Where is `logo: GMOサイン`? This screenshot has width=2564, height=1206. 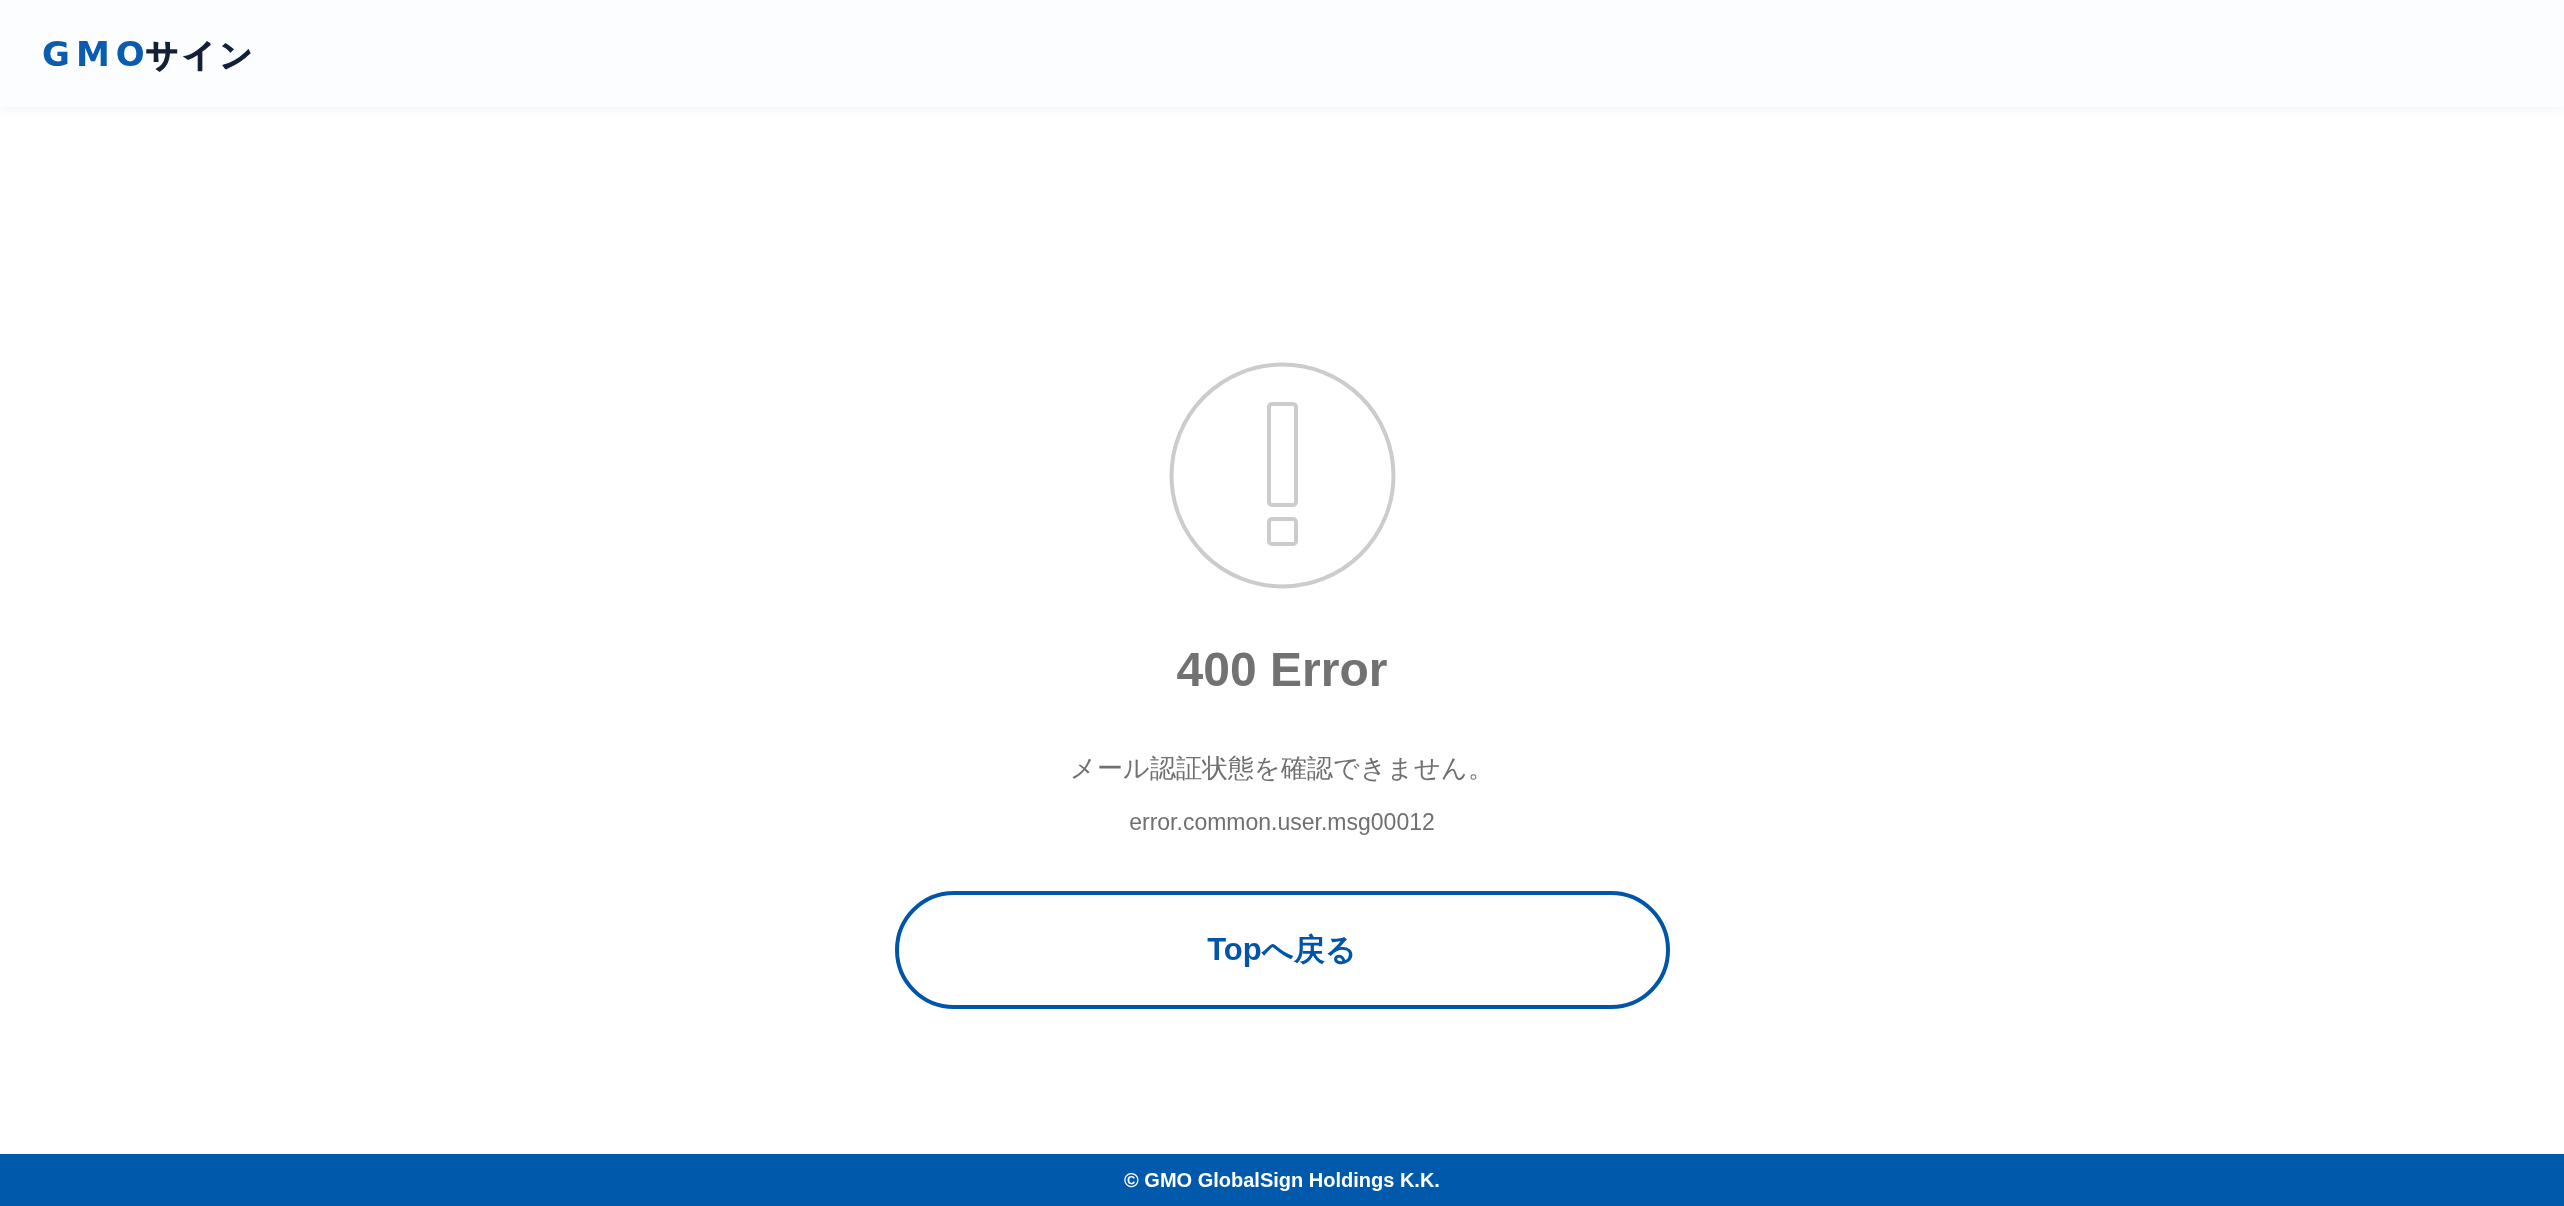 logo: GMOサイン is located at coordinates (147, 53).